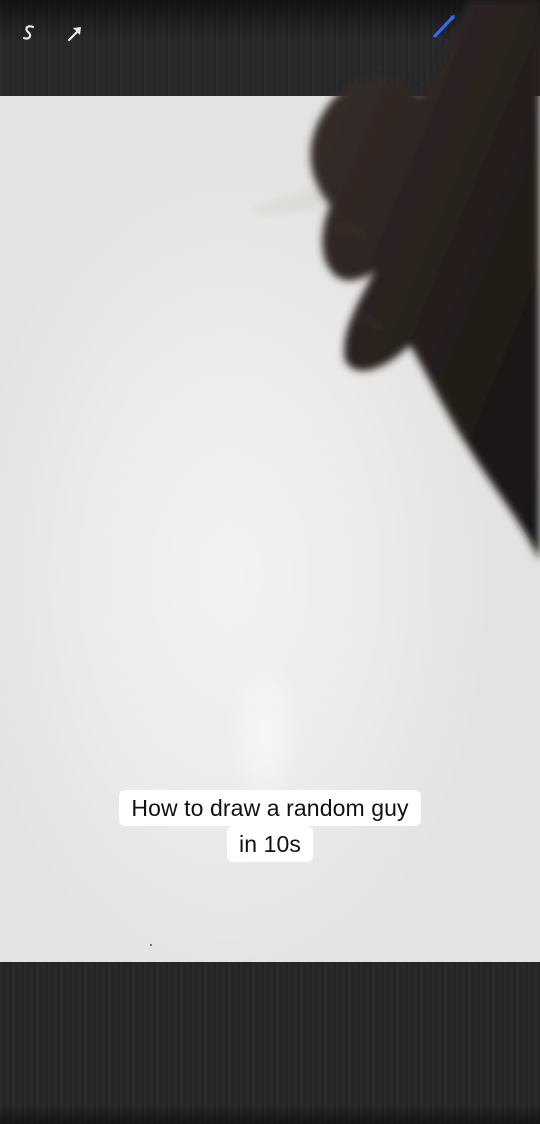 The width and height of the screenshot is (540, 1124). I want to click on caption-line-1: How to draw a random guy, so click(270, 808).